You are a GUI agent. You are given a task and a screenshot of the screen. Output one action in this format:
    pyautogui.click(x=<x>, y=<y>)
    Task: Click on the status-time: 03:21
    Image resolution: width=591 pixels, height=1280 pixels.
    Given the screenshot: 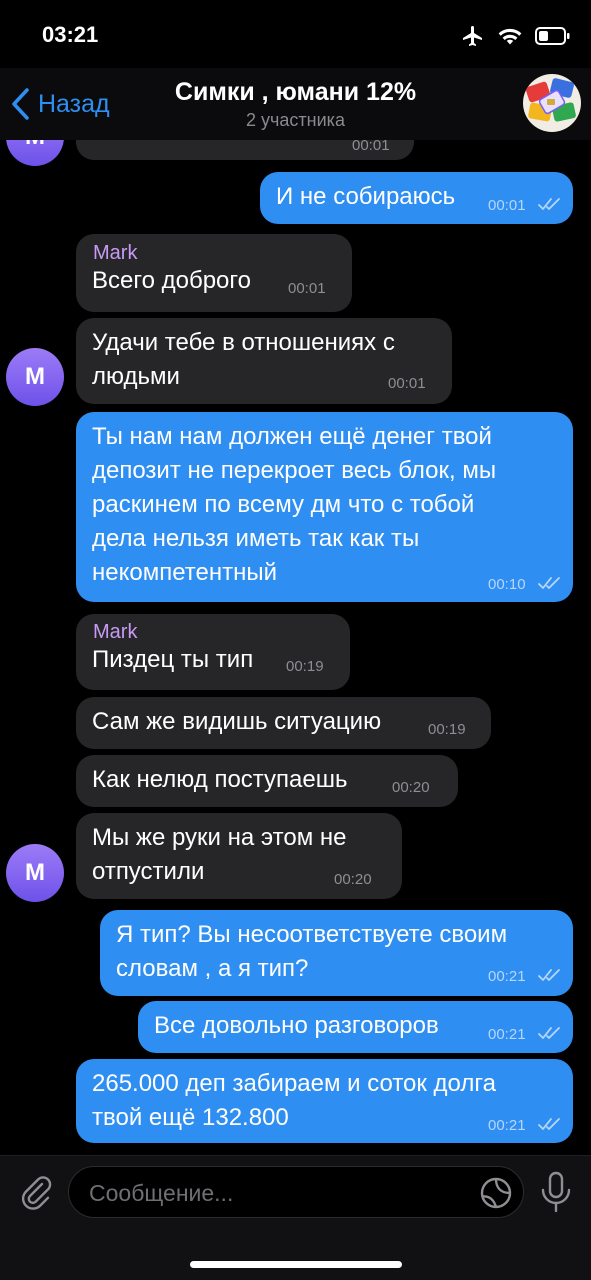 What is the action you would take?
    pyautogui.click(x=70, y=34)
    